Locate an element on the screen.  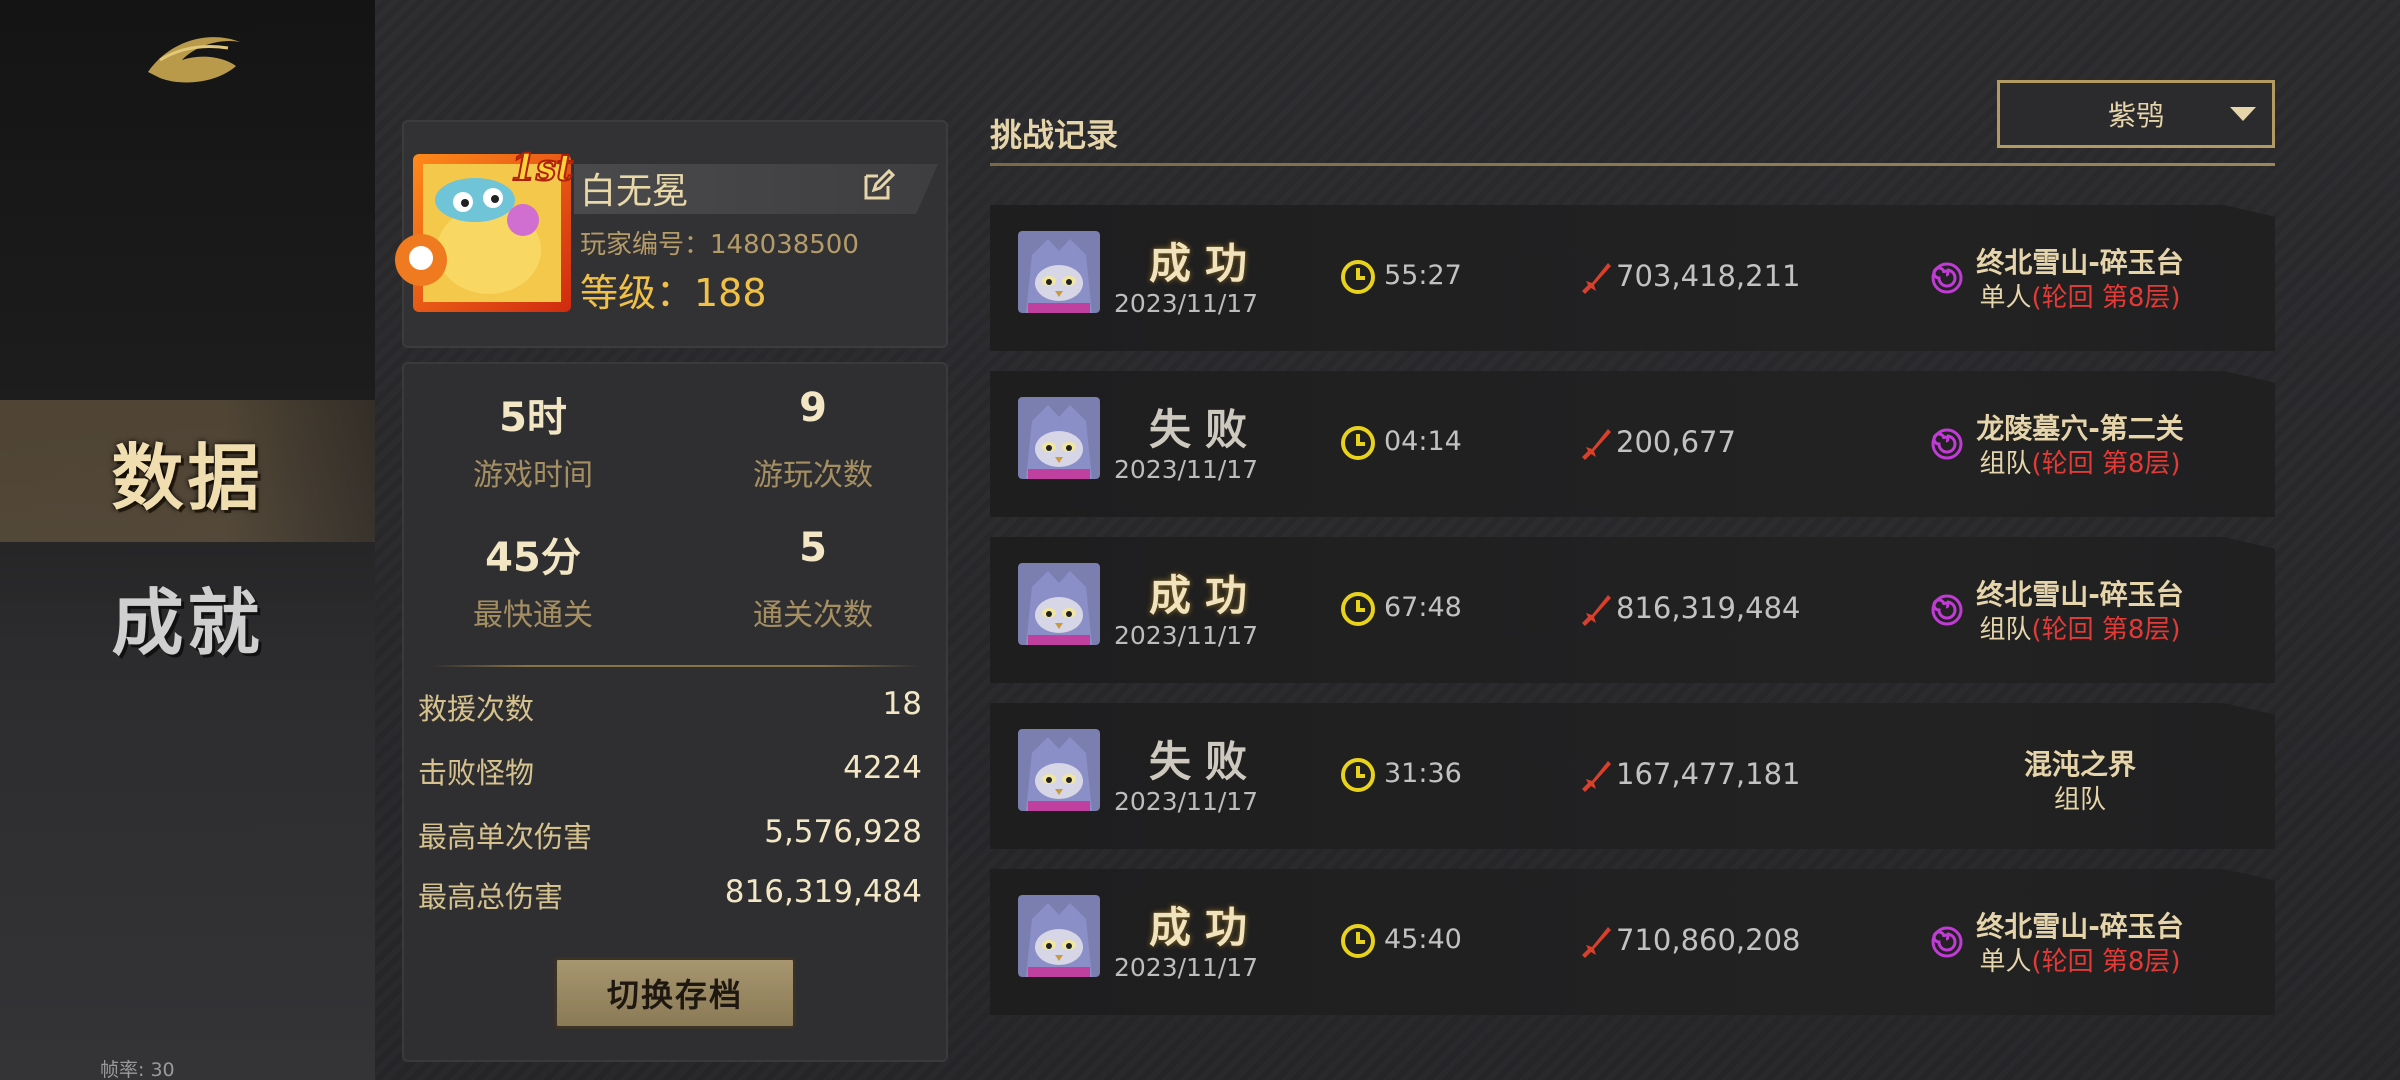
play-time-value: 5时 is located at coordinates (533, 418).